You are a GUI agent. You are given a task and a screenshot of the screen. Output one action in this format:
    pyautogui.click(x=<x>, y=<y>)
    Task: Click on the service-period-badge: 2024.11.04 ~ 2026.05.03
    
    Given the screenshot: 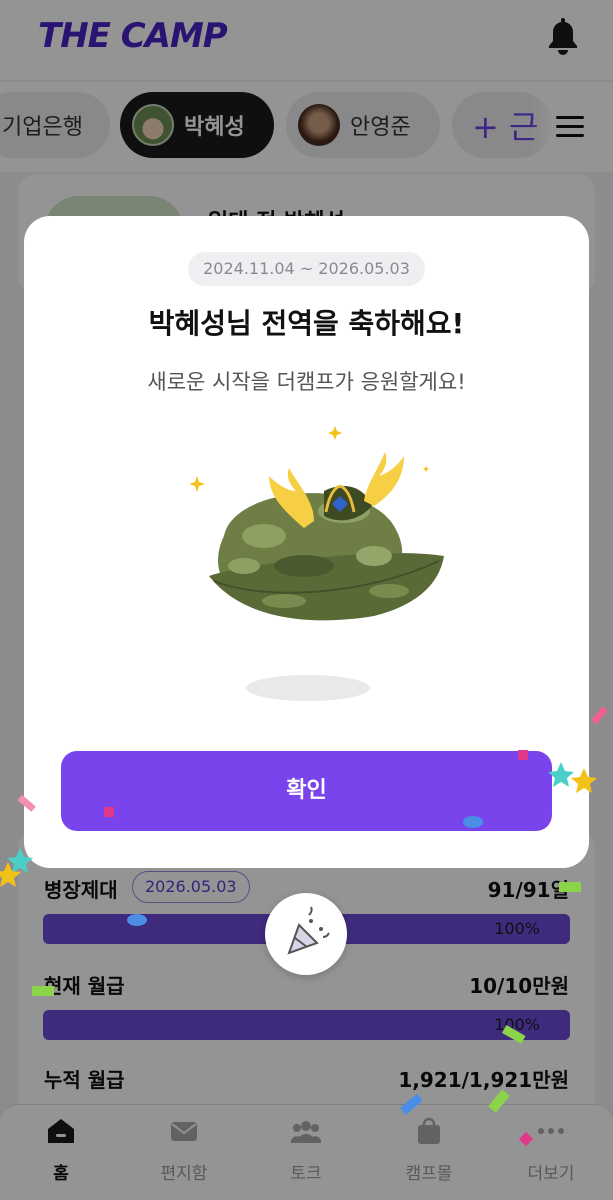 What is the action you would take?
    pyautogui.click(x=306, y=269)
    